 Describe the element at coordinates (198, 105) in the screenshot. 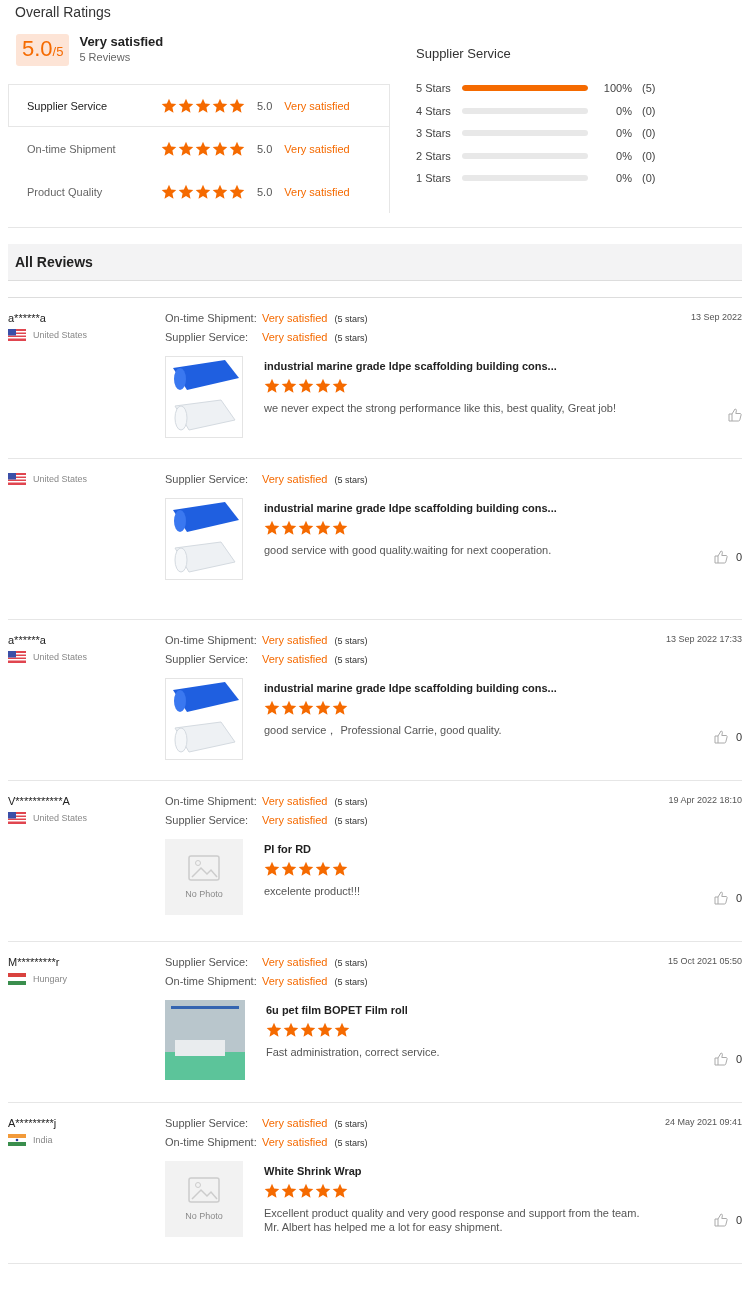

I see `rating-category-tab: Supplier Service 5.0 Very satisfied` at that location.